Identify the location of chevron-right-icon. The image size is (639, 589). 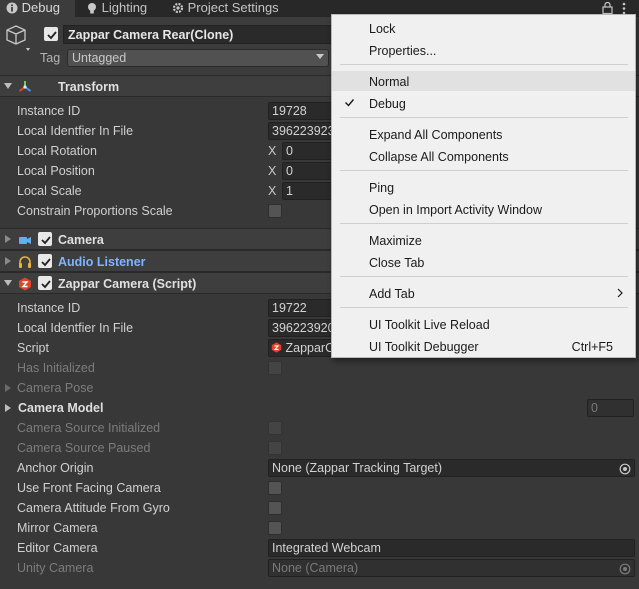
(620, 293).